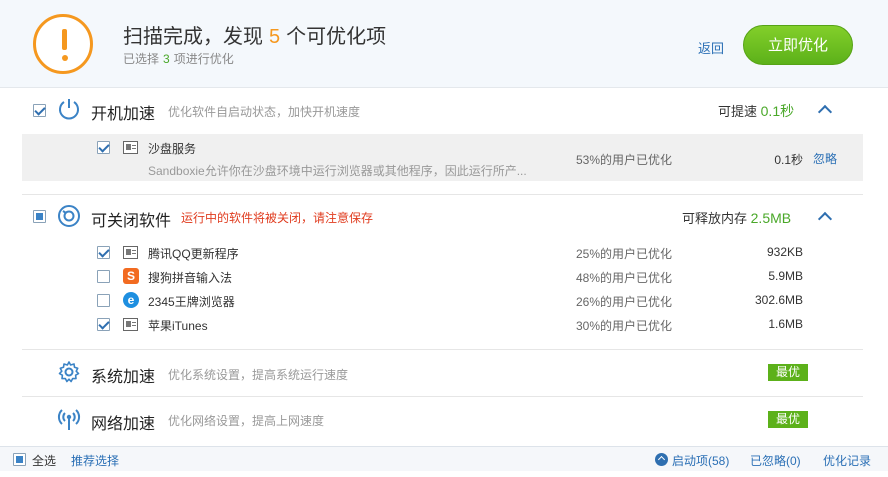 Image resolution: width=888 pixels, height=477 pixels. I want to click on startup-section-checkbox, so click(39, 110).